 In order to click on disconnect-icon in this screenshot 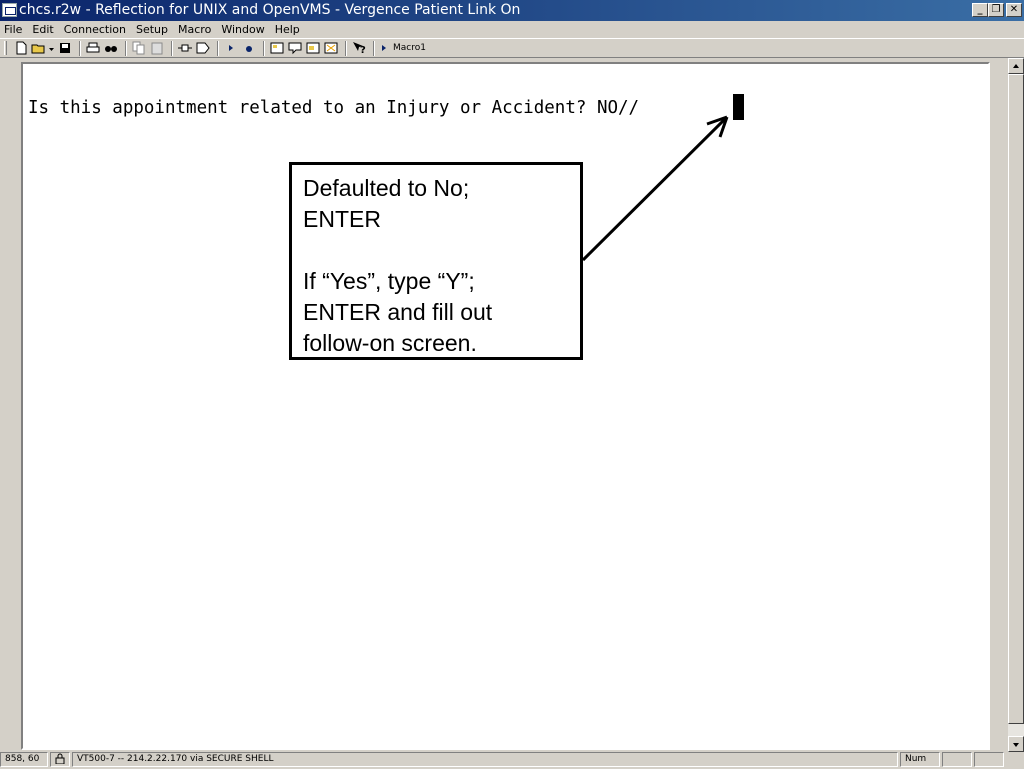, I will do `click(203, 48)`.